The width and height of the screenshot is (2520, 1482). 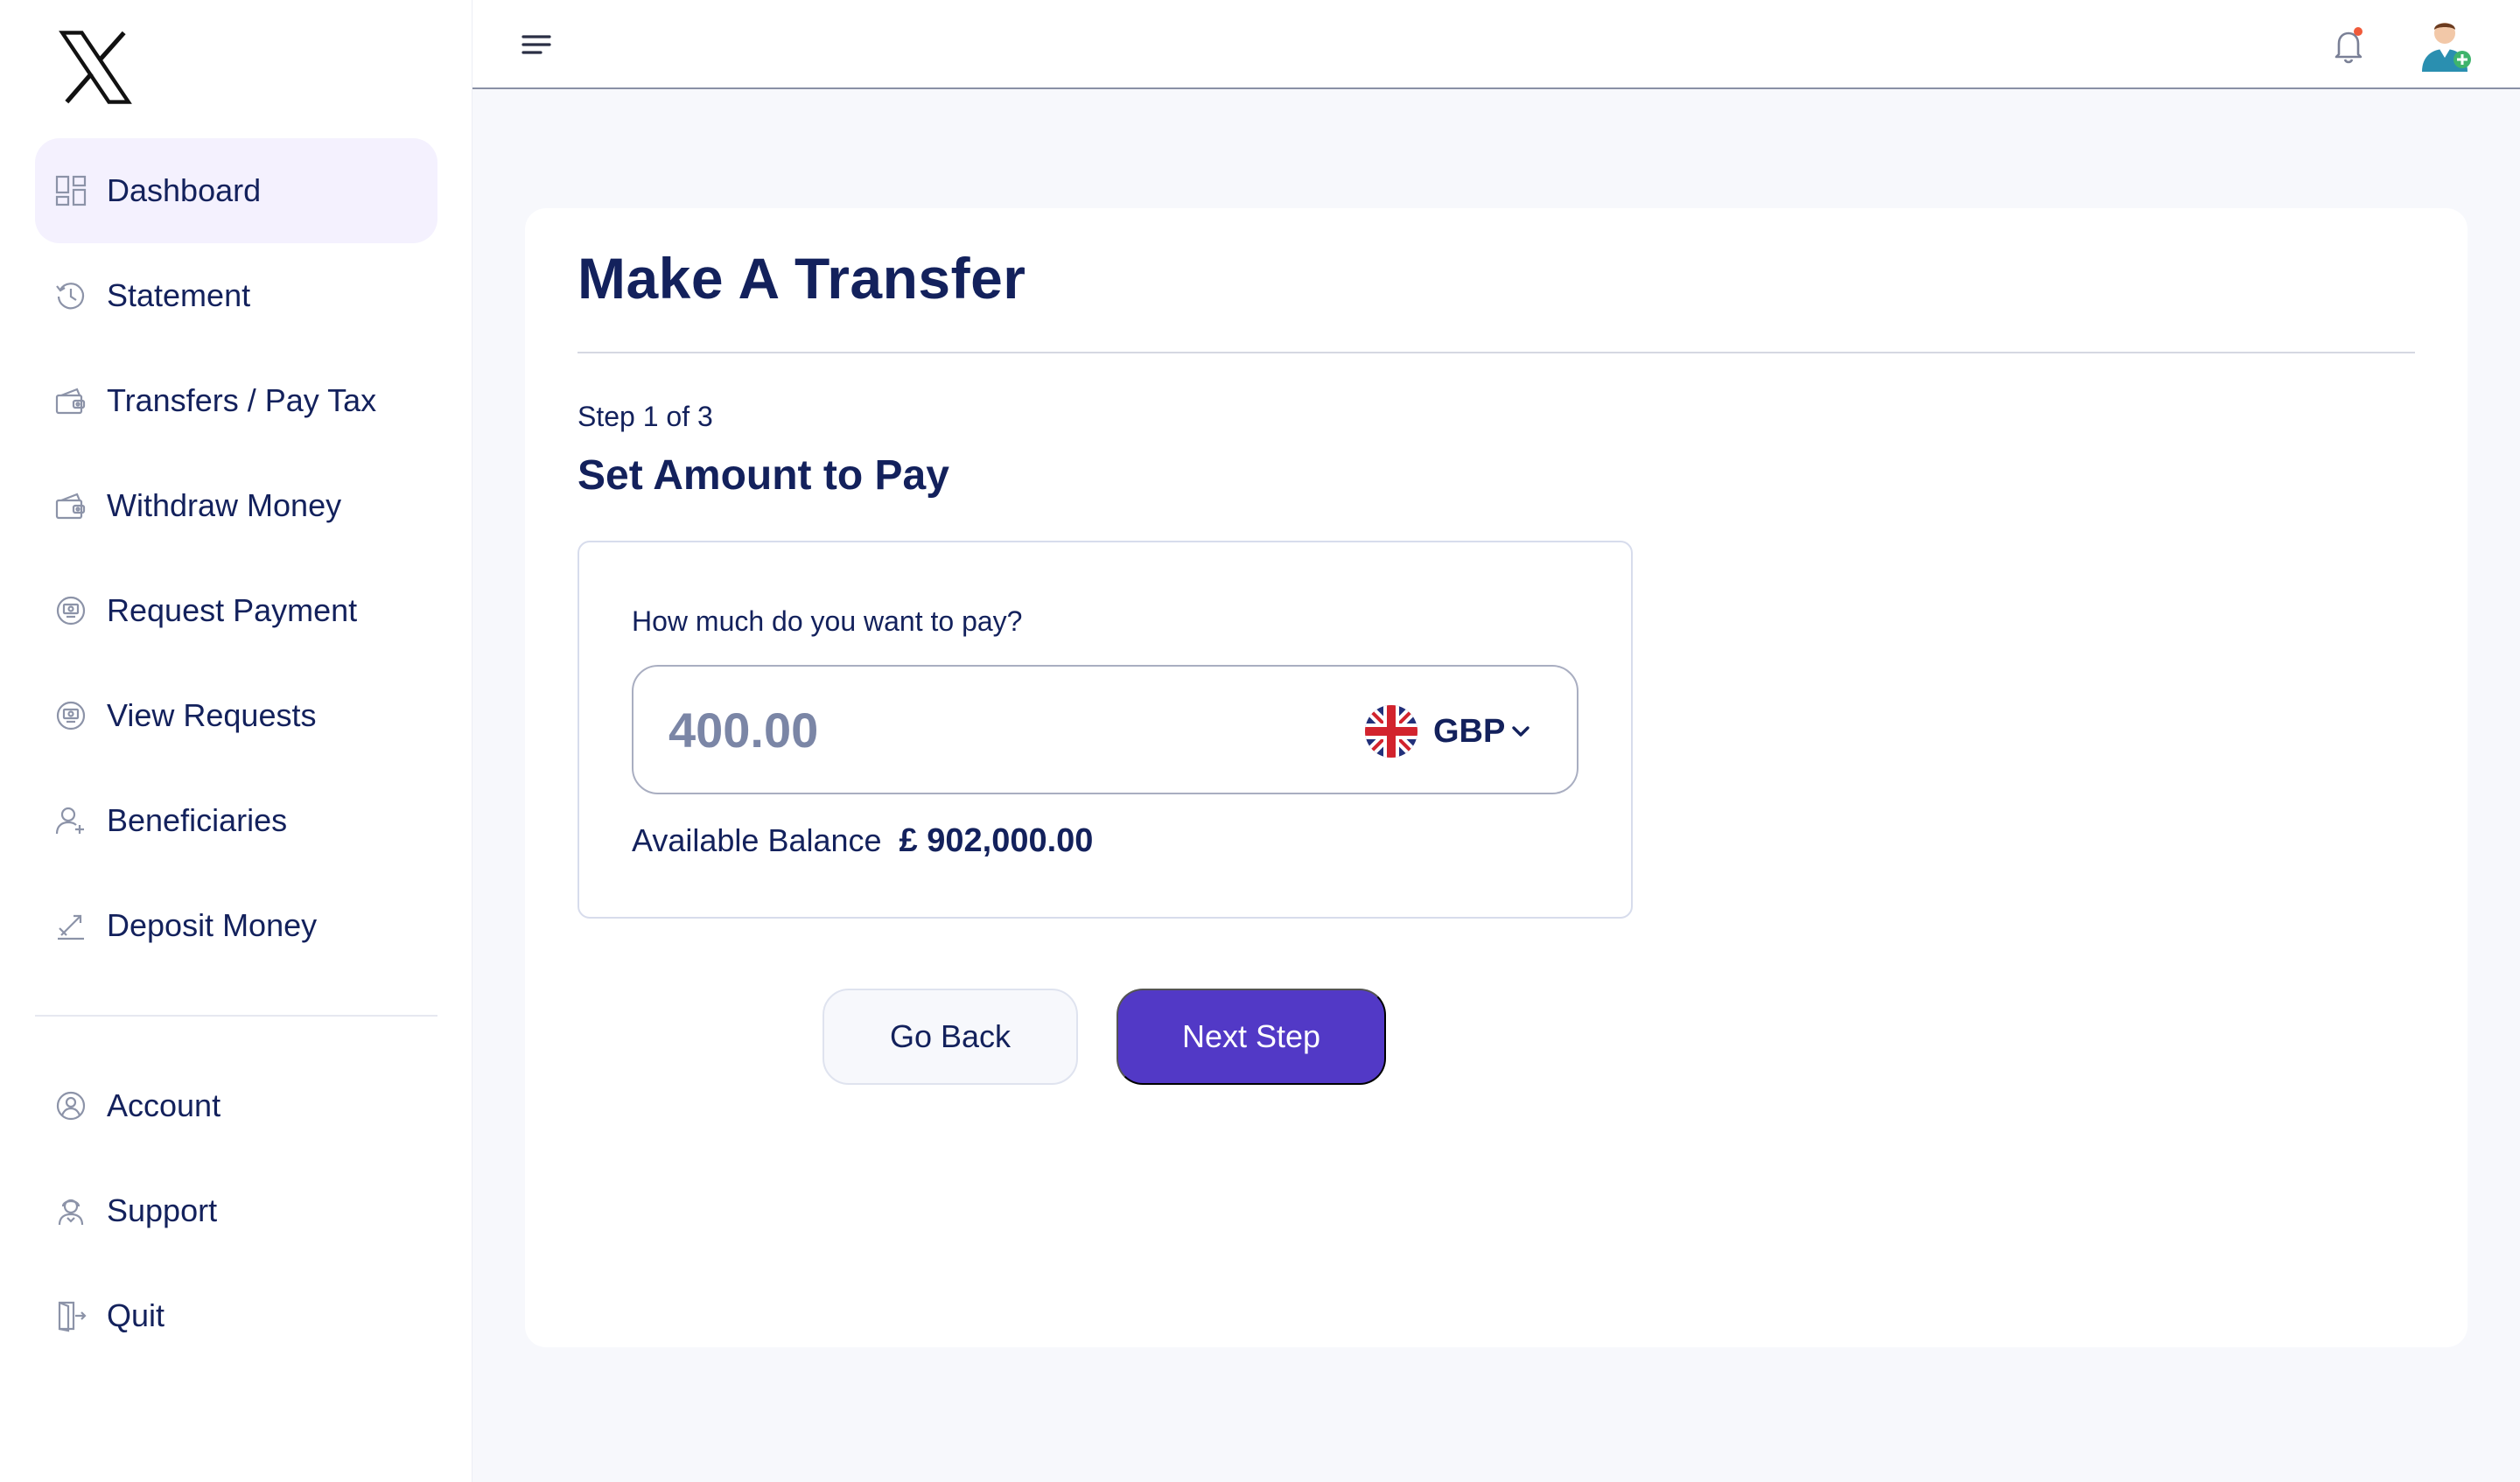 I want to click on sidebar-item-dashboard: Dashboard, so click(x=236, y=190).